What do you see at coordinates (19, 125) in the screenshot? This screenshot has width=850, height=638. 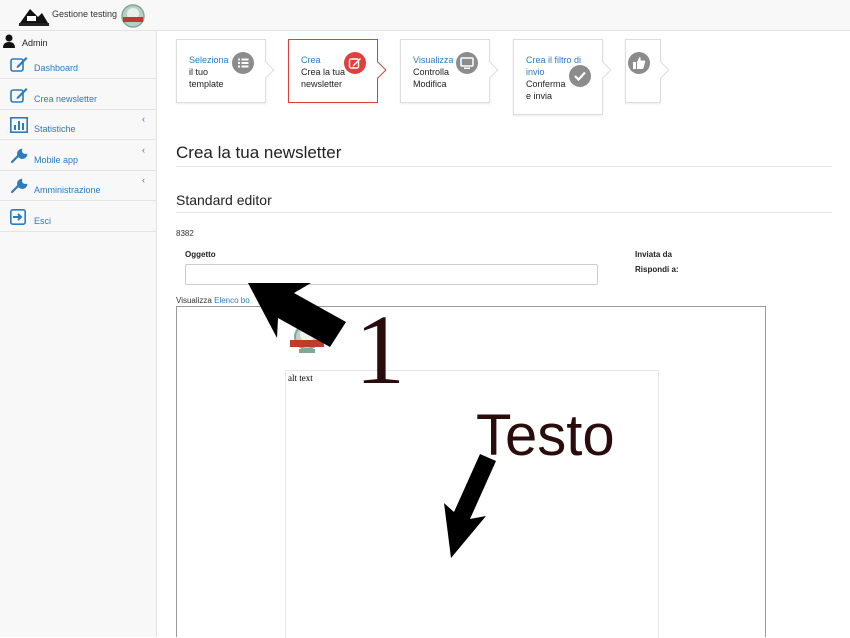 I see `bar-chart-icon` at bounding box center [19, 125].